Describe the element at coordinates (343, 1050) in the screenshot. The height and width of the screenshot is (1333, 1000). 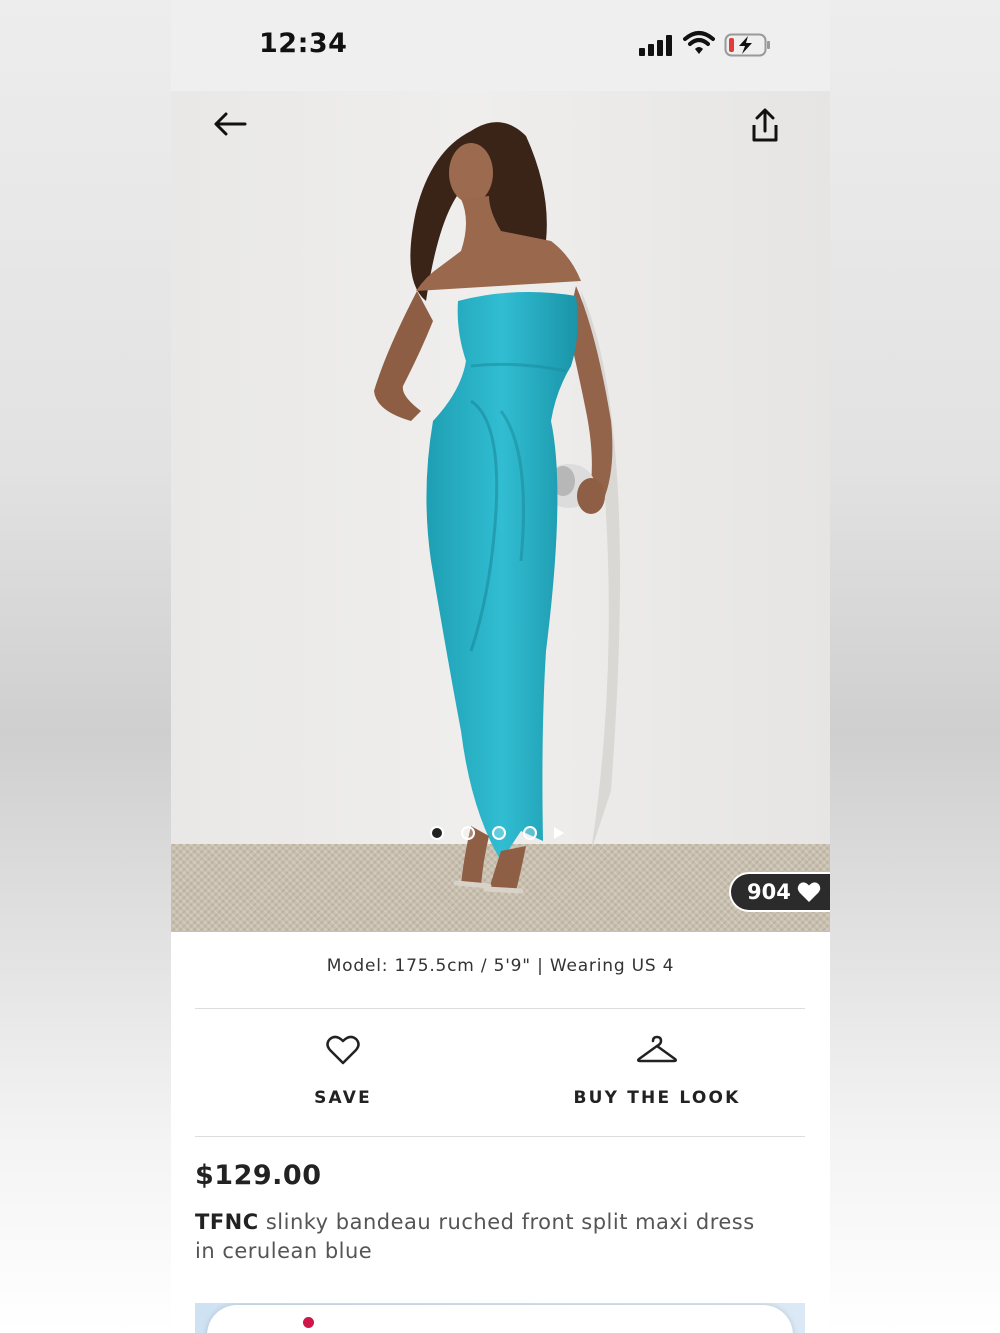
I see `heart-icon` at that location.